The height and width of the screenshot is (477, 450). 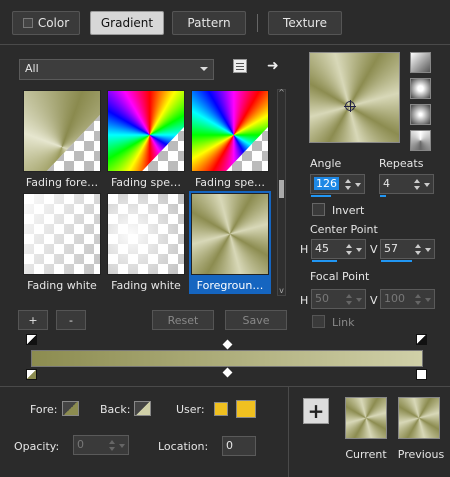 What do you see at coordinates (322, 298) in the screenshot?
I see `focal-h-value: 50` at bounding box center [322, 298].